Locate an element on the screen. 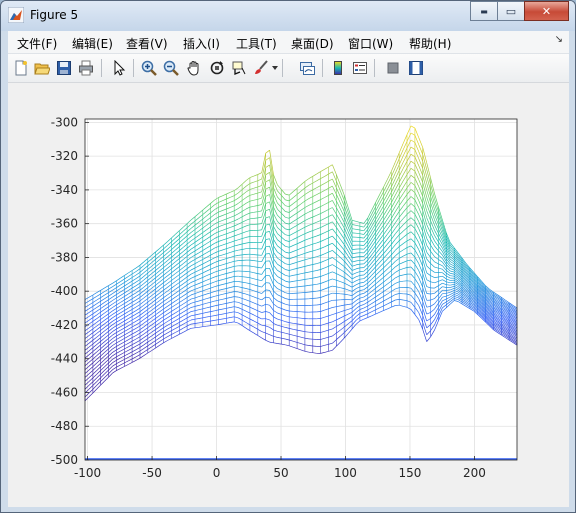 This screenshot has height=513, width=576. print-button is located at coordinates (86, 68).